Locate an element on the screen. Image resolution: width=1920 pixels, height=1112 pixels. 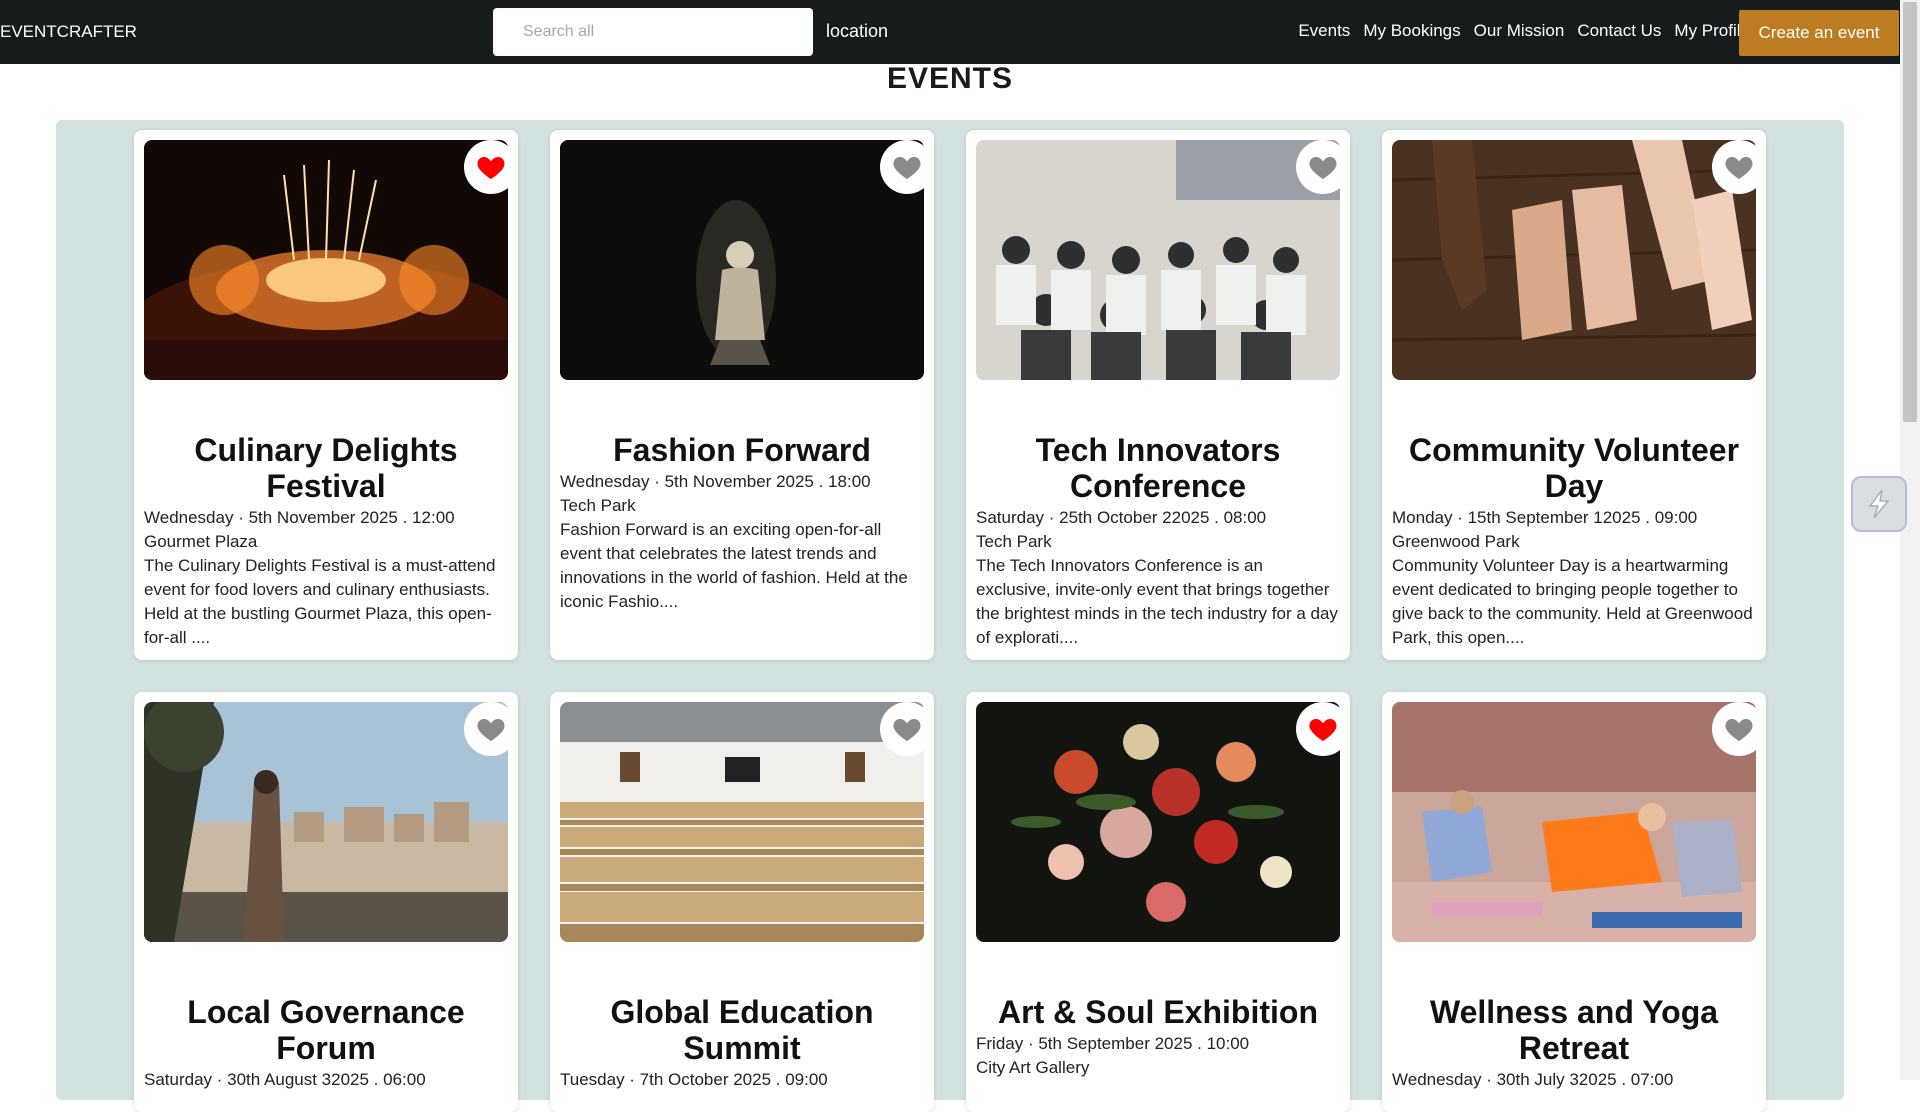
create-event-button: Create an event is located at coordinates (1819, 33).